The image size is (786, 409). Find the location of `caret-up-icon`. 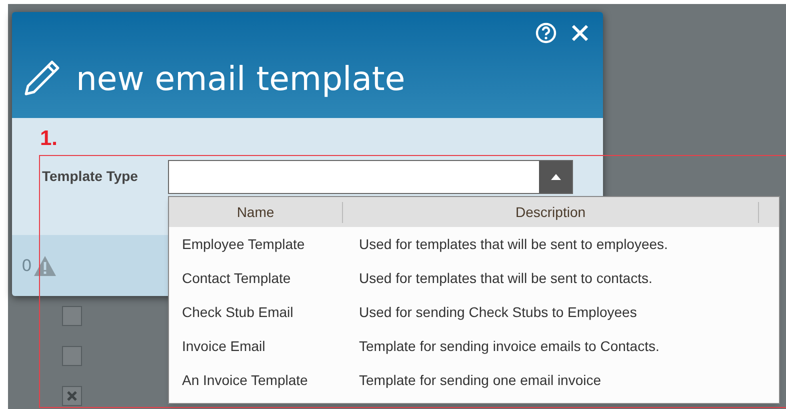

caret-up-icon is located at coordinates (555, 177).